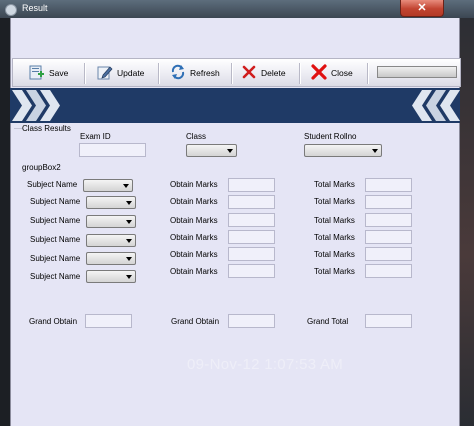 Image resolution: width=474 pixels, height=426 pixels. I want to click on app-icon, so click(11, 10).